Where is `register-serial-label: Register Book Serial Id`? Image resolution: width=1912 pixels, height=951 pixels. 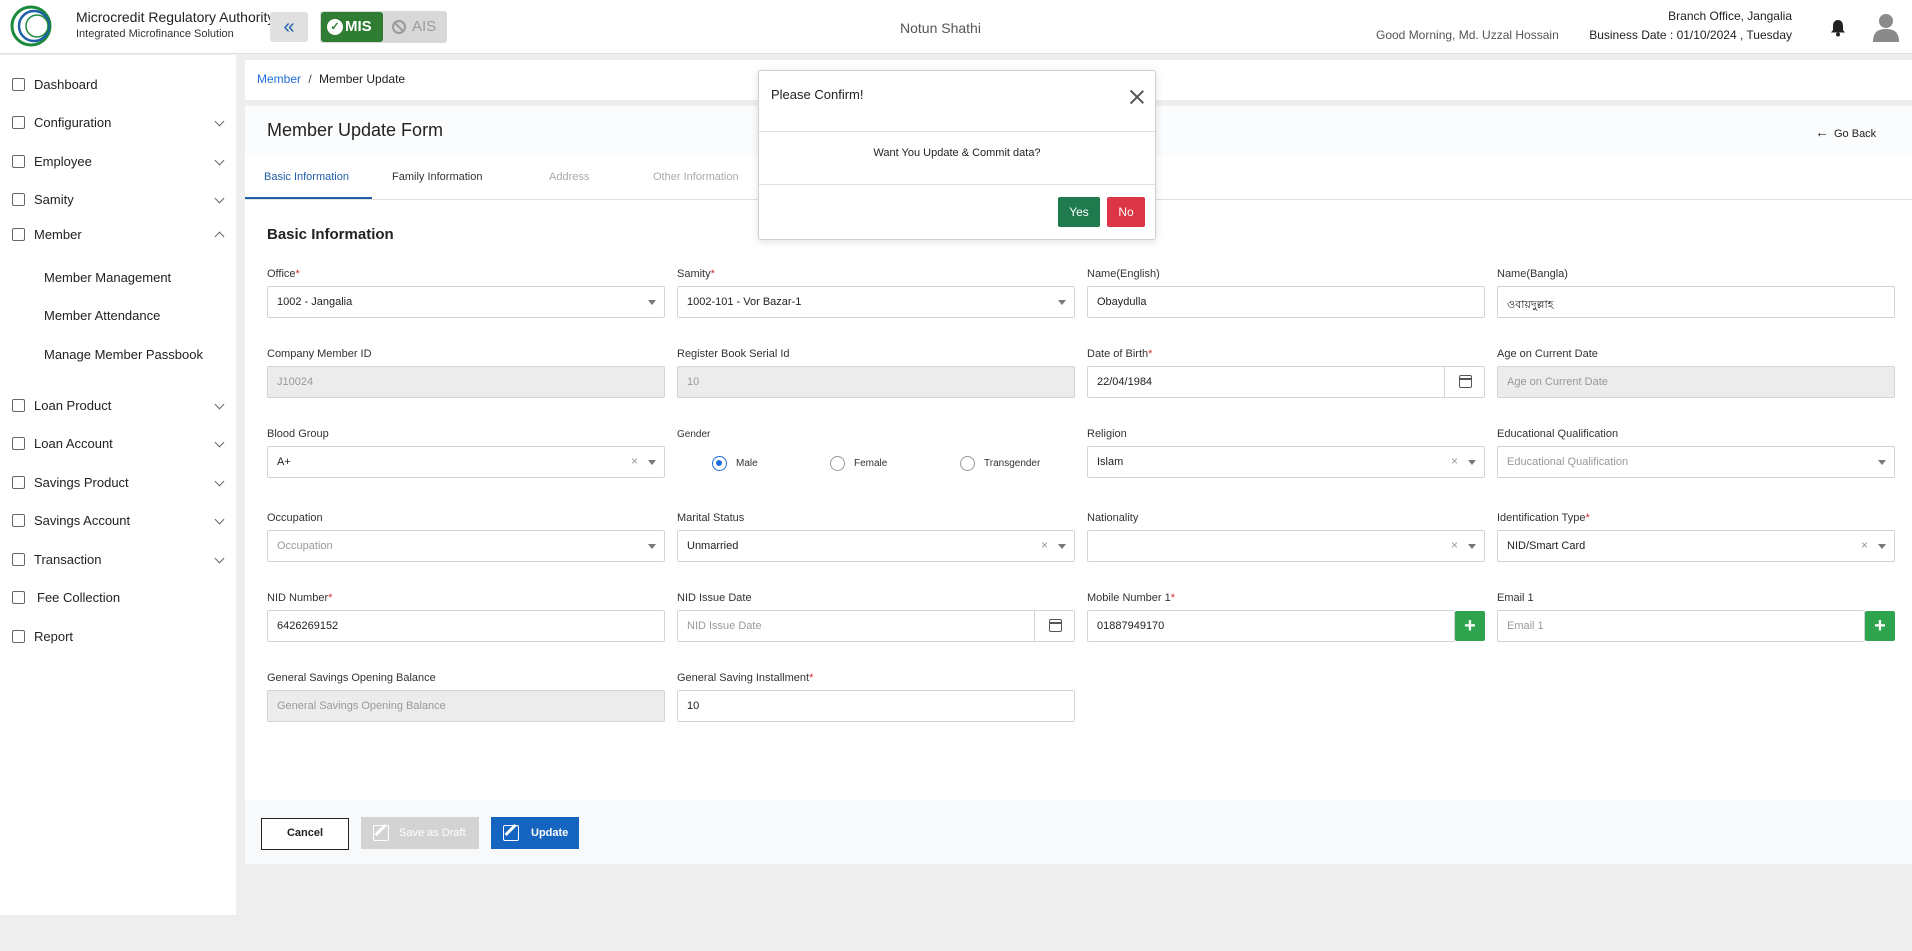
register-serial-label: Register Book Serial Id is located at coordinates (733, 354).